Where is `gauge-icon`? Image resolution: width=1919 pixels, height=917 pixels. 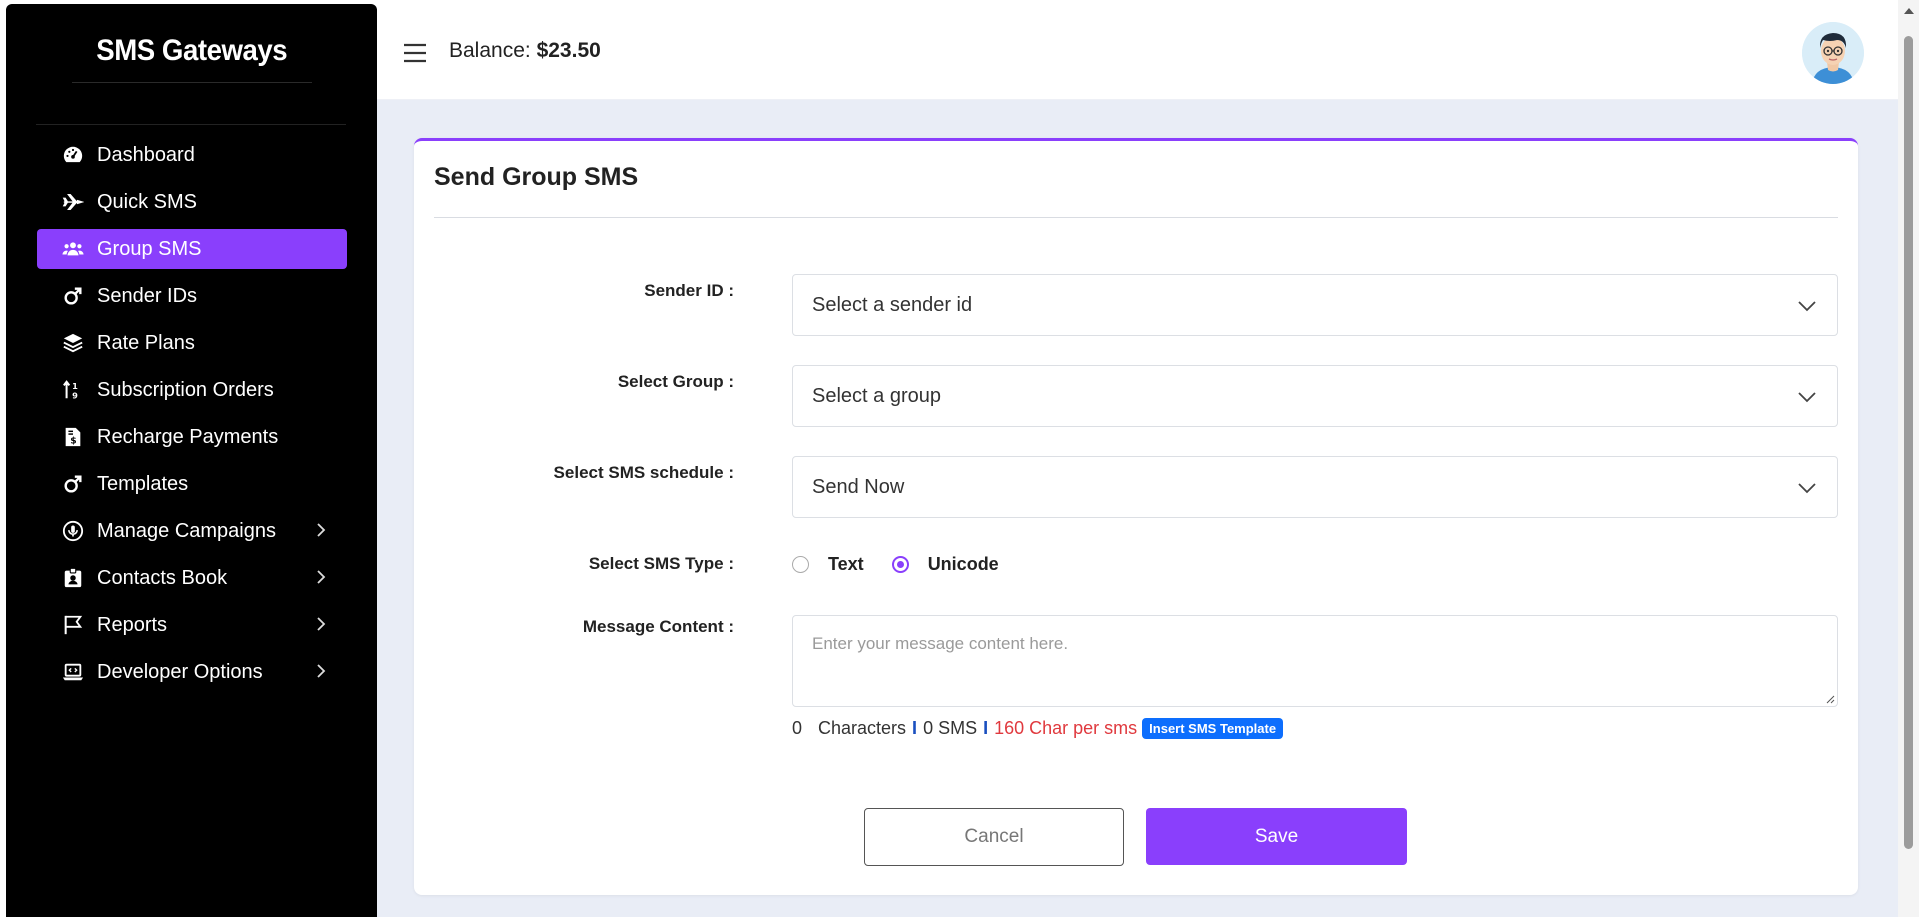
gauge-icon is located at coordinates (73, 155).